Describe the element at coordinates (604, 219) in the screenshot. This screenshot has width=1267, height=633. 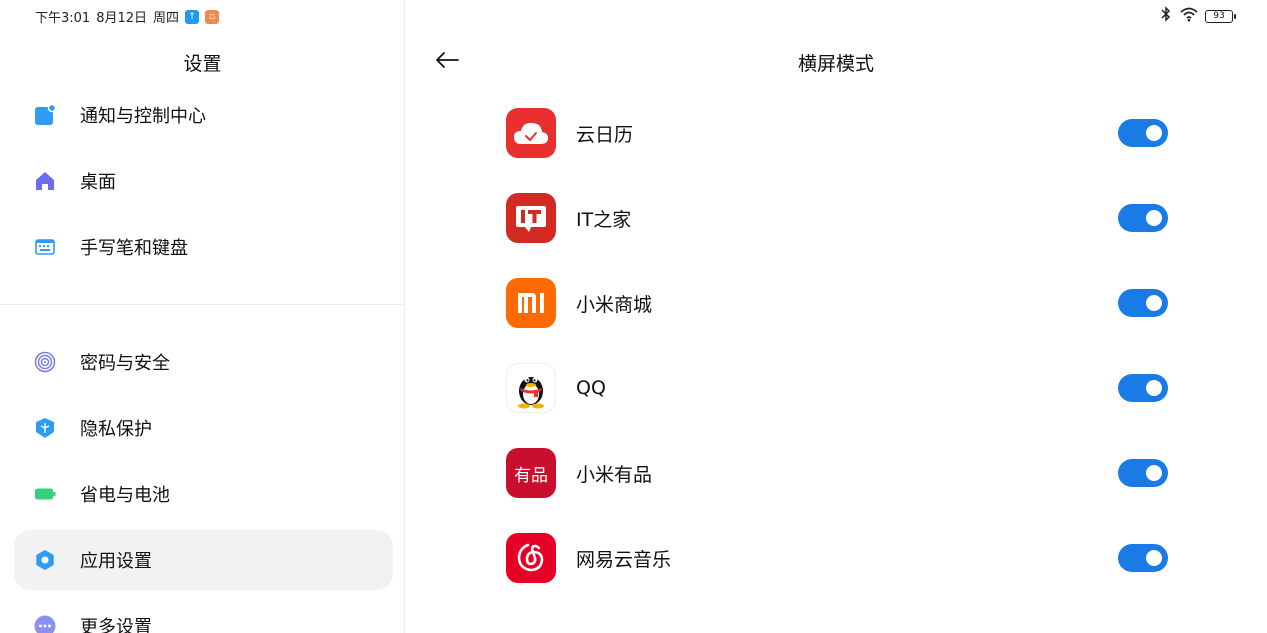
I see `app-name: IT之家` at that location.